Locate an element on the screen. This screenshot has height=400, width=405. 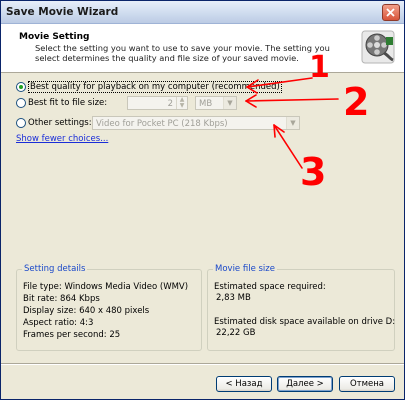
annotation-arrows is located at coordinates (292, 123).